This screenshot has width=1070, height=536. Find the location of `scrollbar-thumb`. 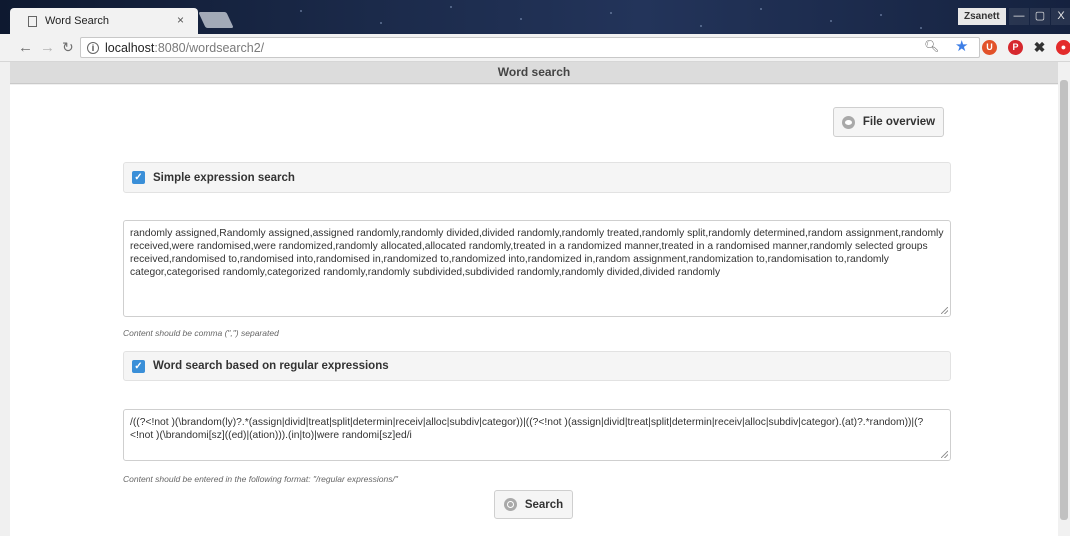

scrollbar-thumb is located at coordinates (1064, 300).